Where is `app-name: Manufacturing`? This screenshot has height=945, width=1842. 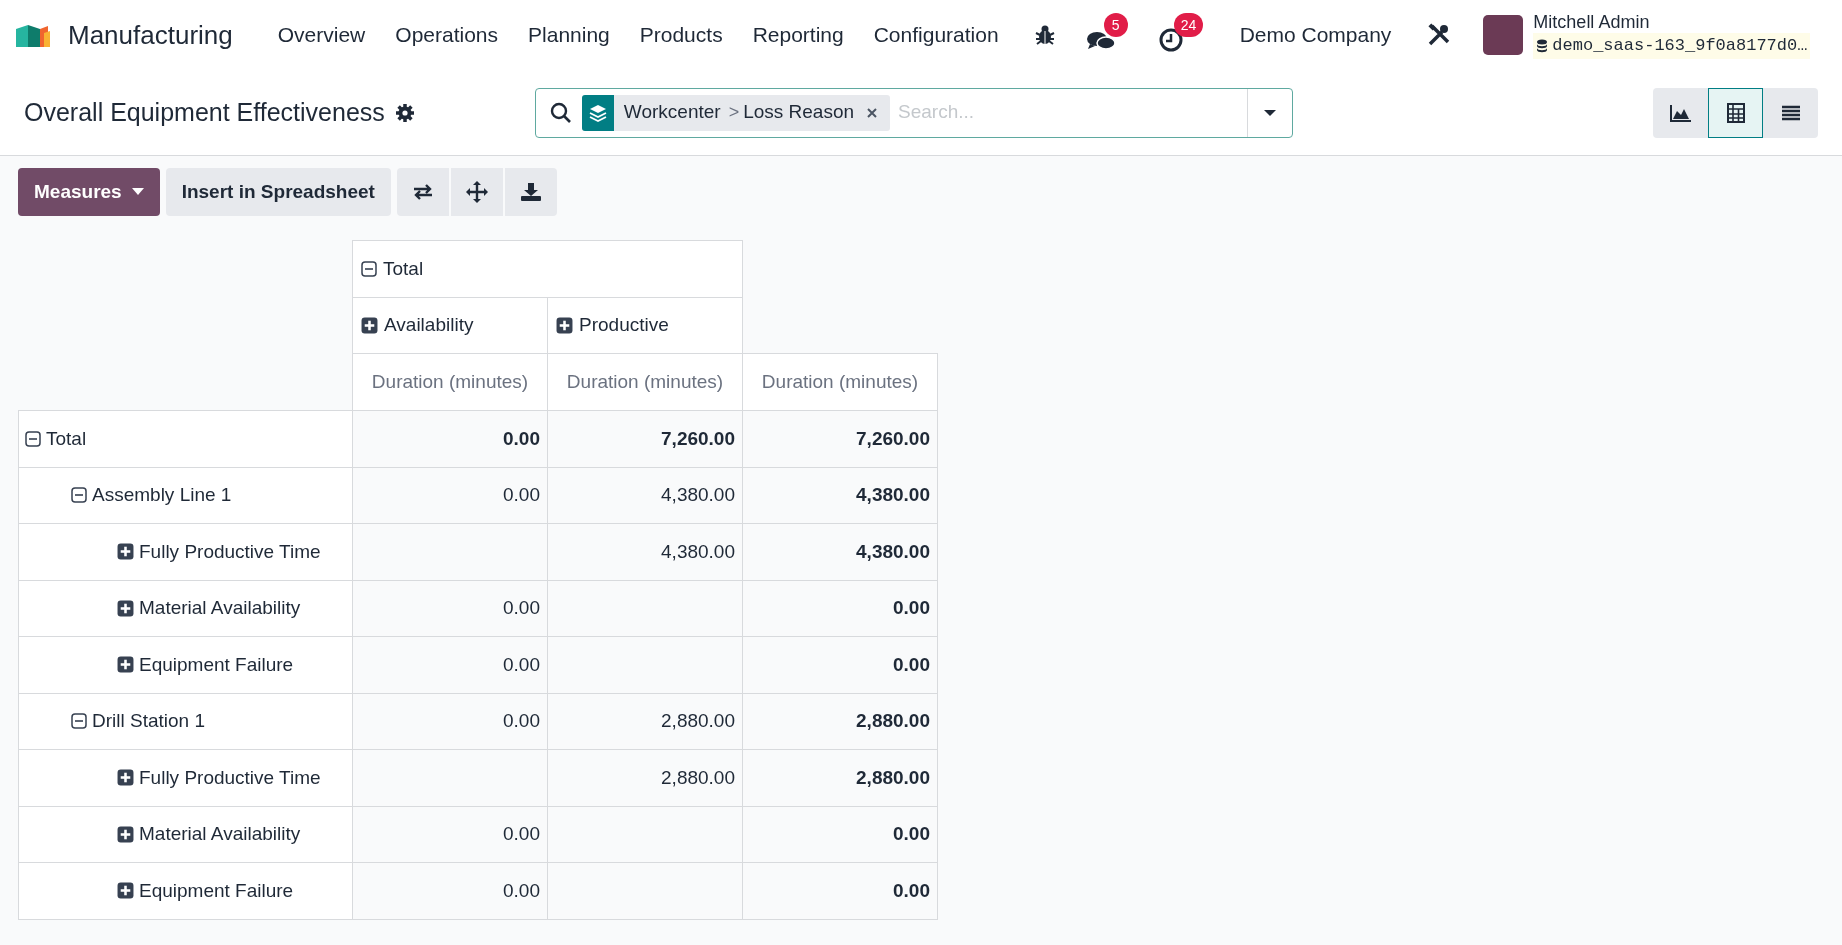
app-name: Manufacturing is located at coordinates (150, 35).